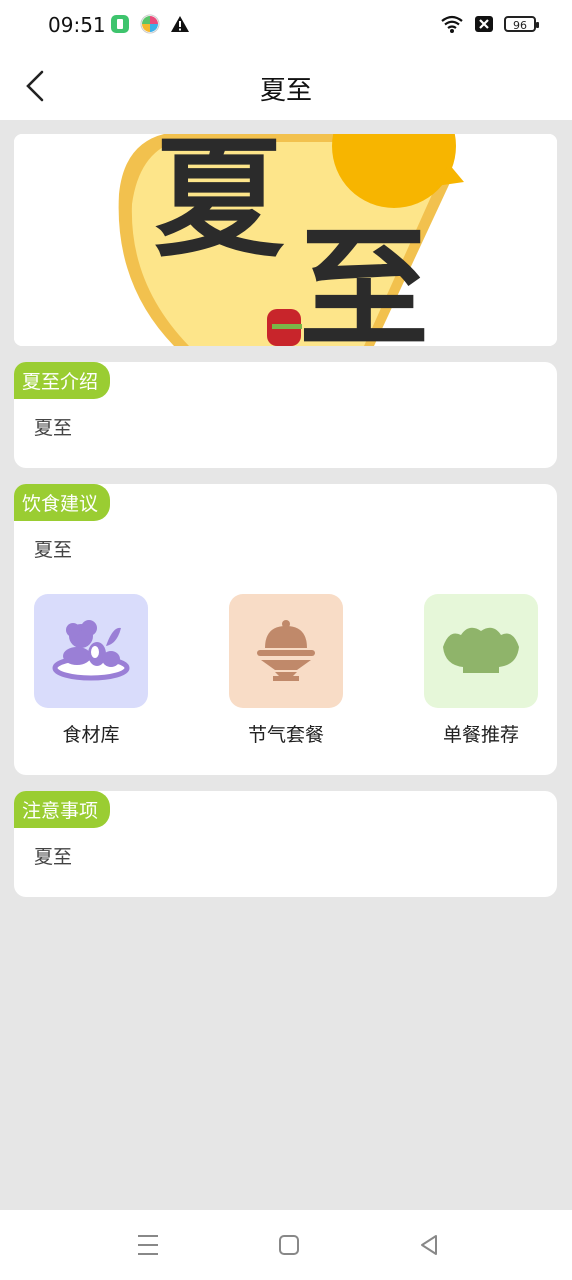 The width and height of the screenshot is (572, 1280). I want to click on banner-char-1: 夏, so click(219, 204).